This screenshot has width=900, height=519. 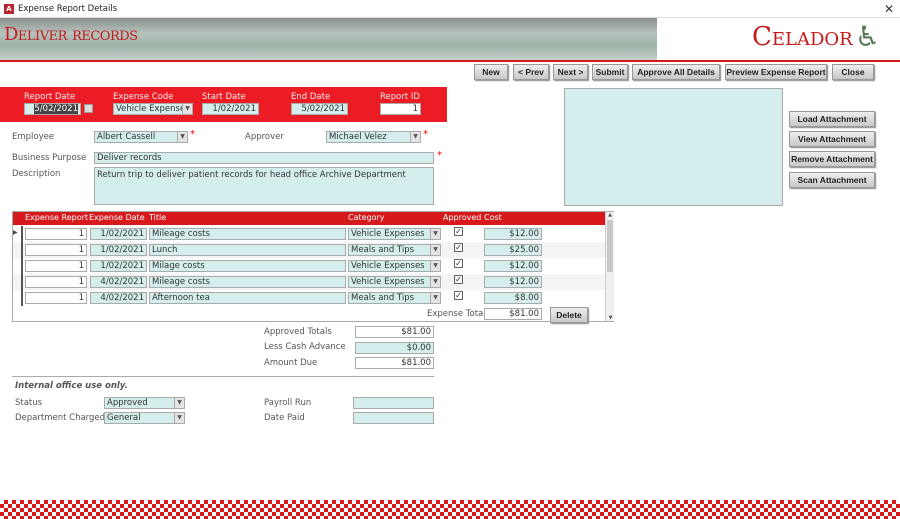 I want to click on scroll-up-icon: ▲, so click(x=610, y=215).